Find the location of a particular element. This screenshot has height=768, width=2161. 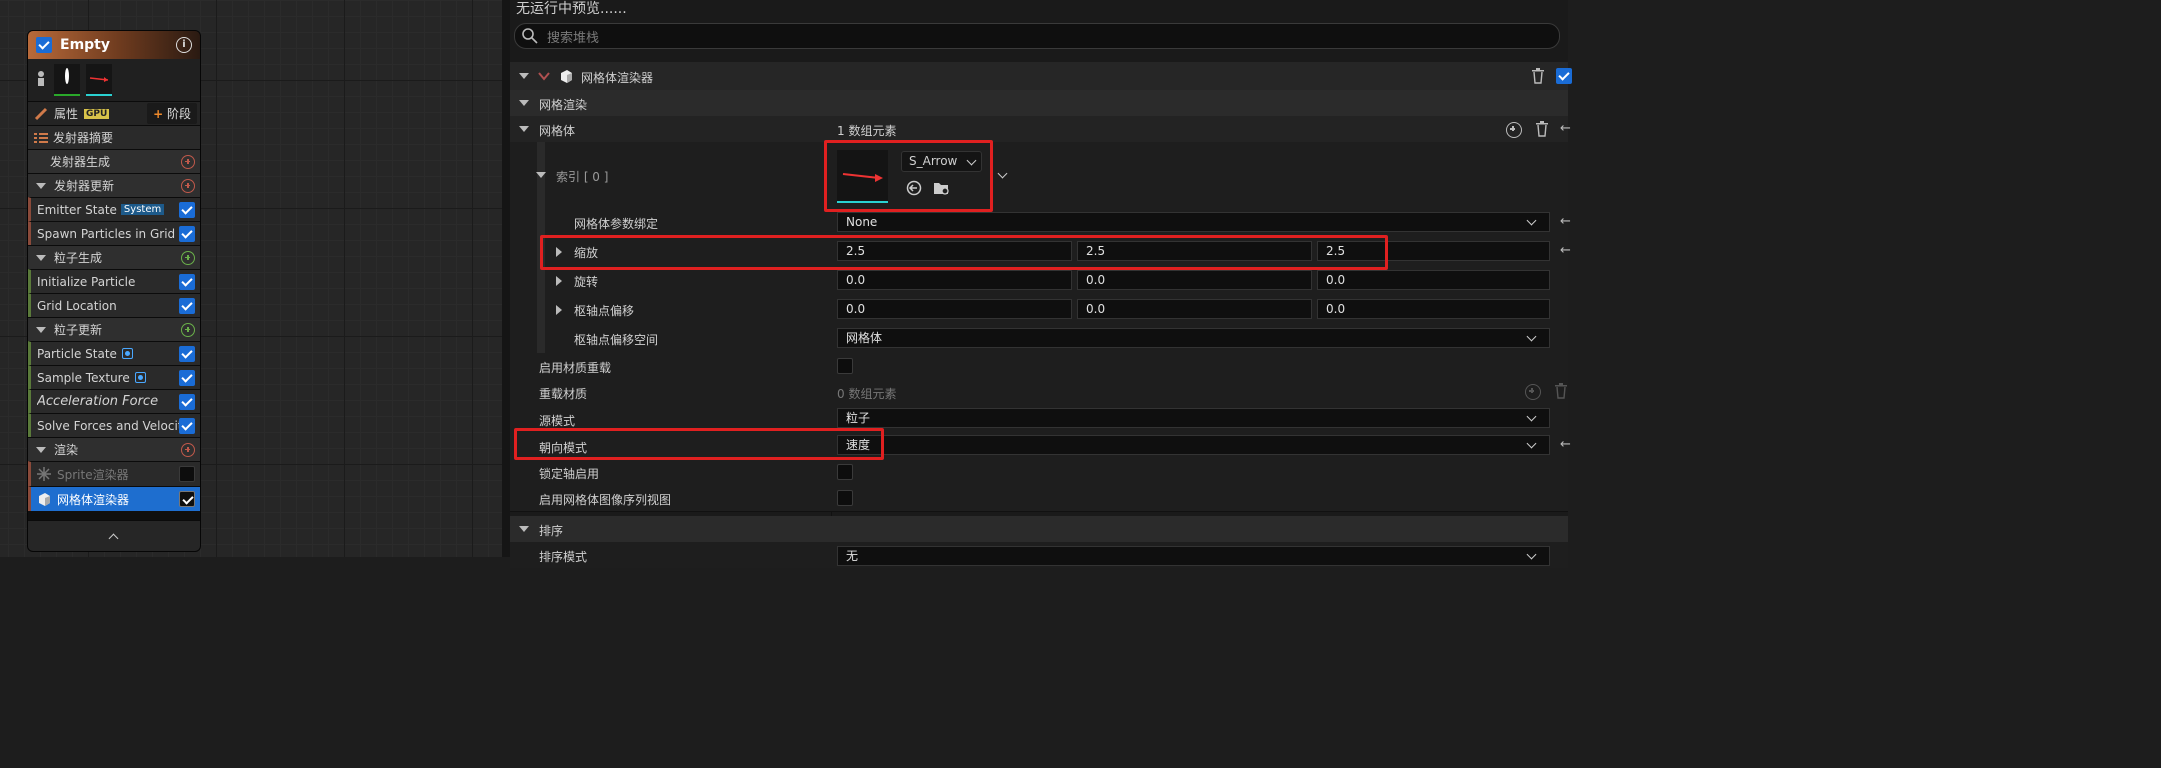

pivot-offset-row: 枢轴点偏移 0.0 0.0 0.0 is located at coordinates (1039, 309).